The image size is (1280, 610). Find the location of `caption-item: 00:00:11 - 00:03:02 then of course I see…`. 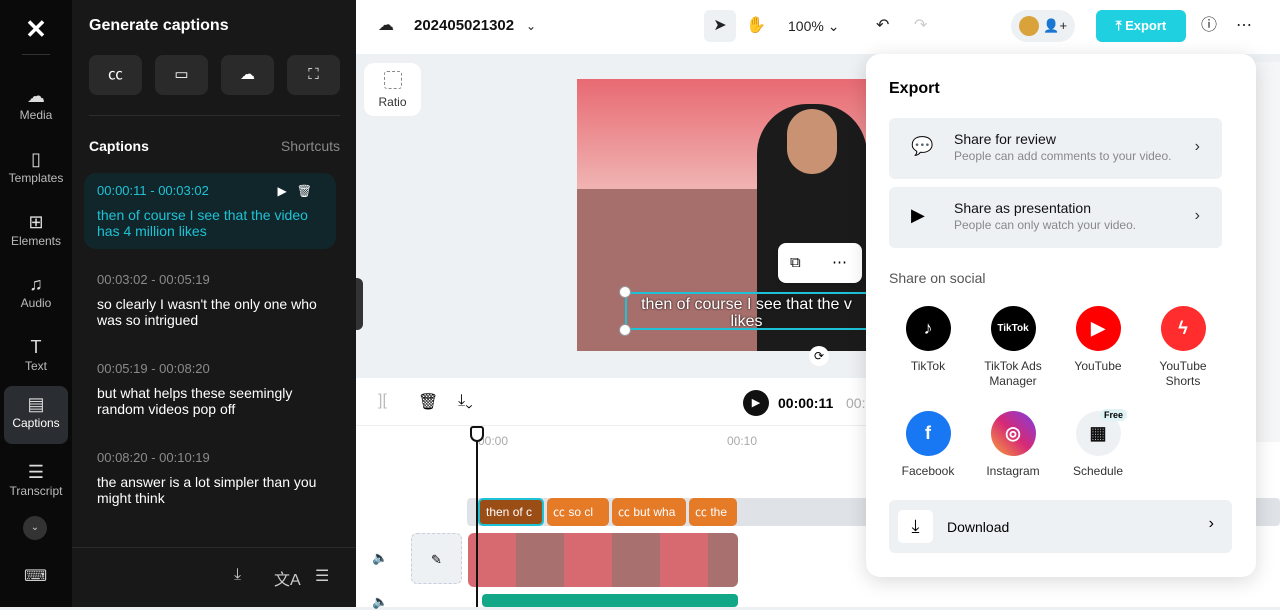

caption-item: 00:00:11 - 00:03:02 then of course I see… is located at coordinates (210, 211).